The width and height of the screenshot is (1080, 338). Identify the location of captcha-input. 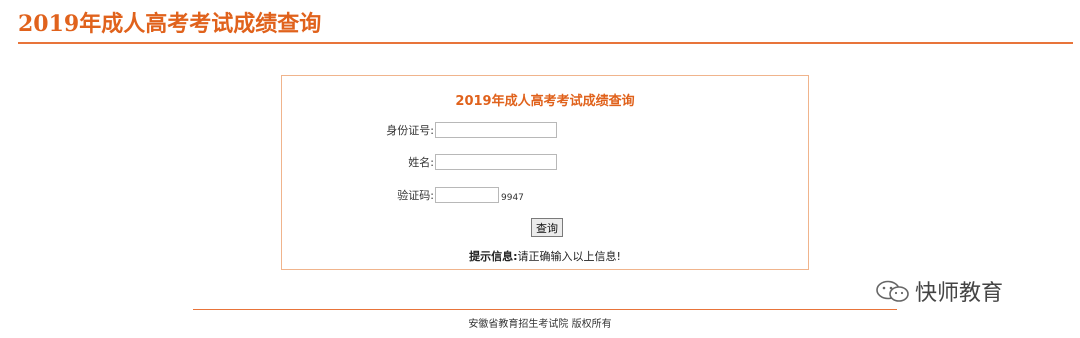
(467, 195).